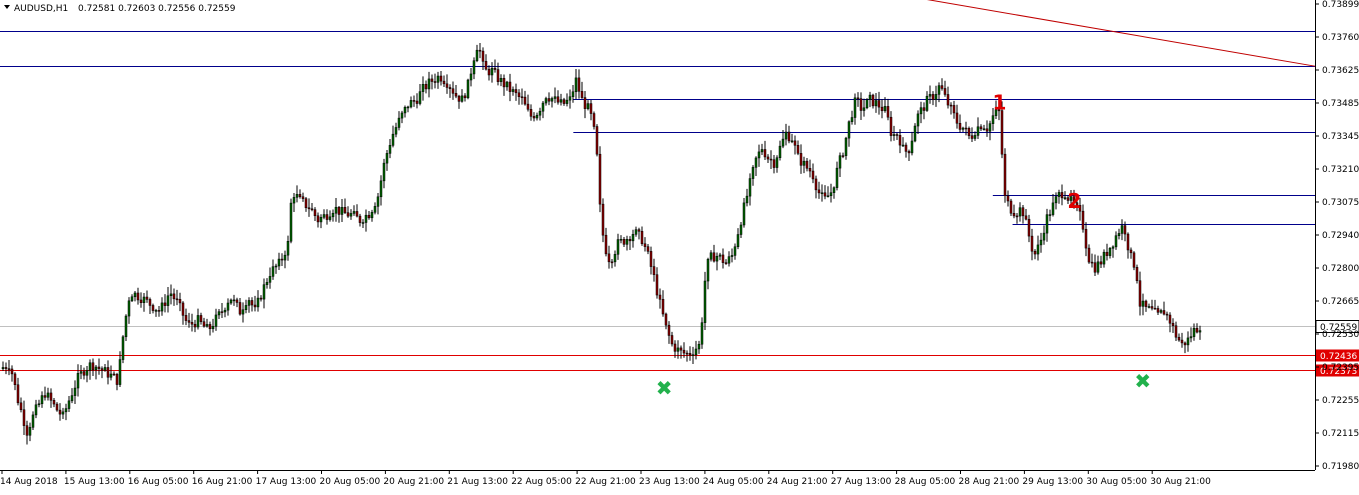  What do you see at coordinates (286, 482) in the screenshot?
I see `x-tick-label: 17 Aug 13:00` at bounding box center [286, 482].